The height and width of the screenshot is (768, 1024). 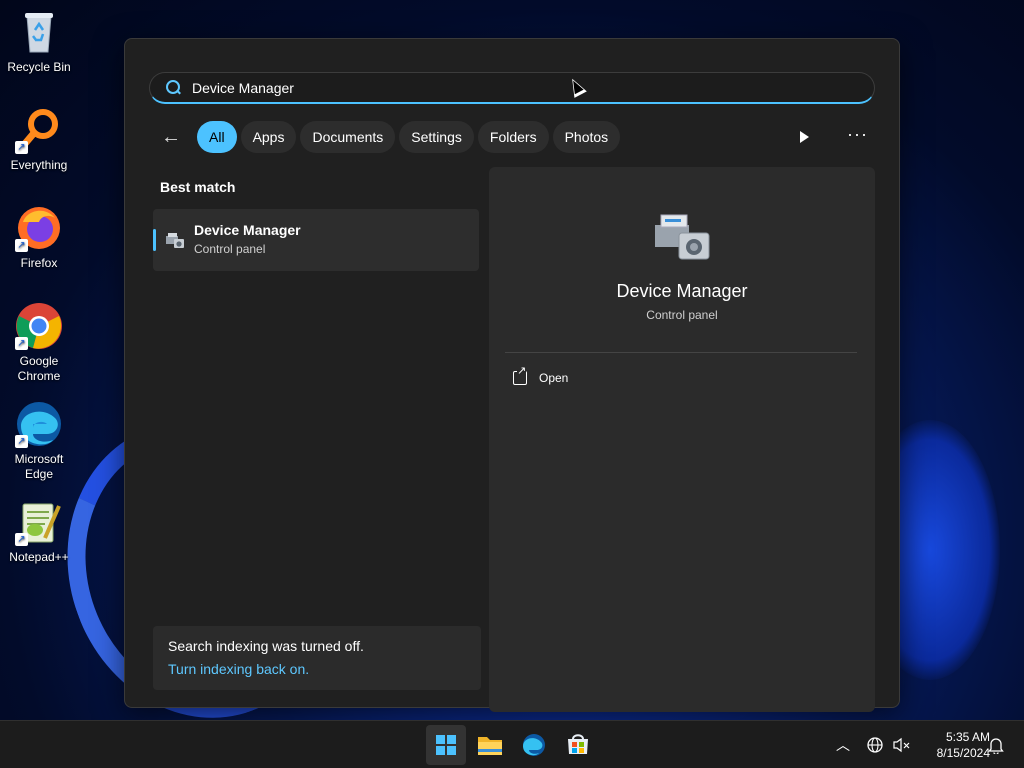 I want to click on desktop-icon-label: Microsoft Edge, so click(x=39, y=466).